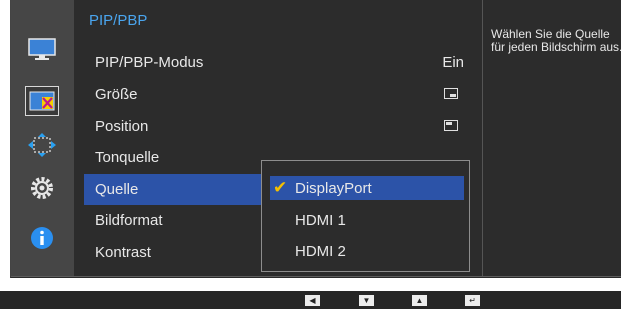 This screenshot has height=309, width=621. I want to click on menu-item-value: Ein, so click(453, 62).